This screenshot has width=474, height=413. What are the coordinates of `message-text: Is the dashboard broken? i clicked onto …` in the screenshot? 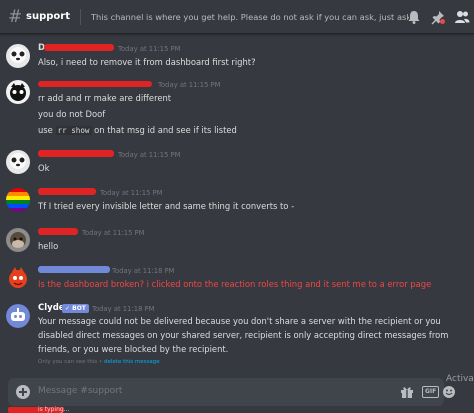 It's located at (235, 284).